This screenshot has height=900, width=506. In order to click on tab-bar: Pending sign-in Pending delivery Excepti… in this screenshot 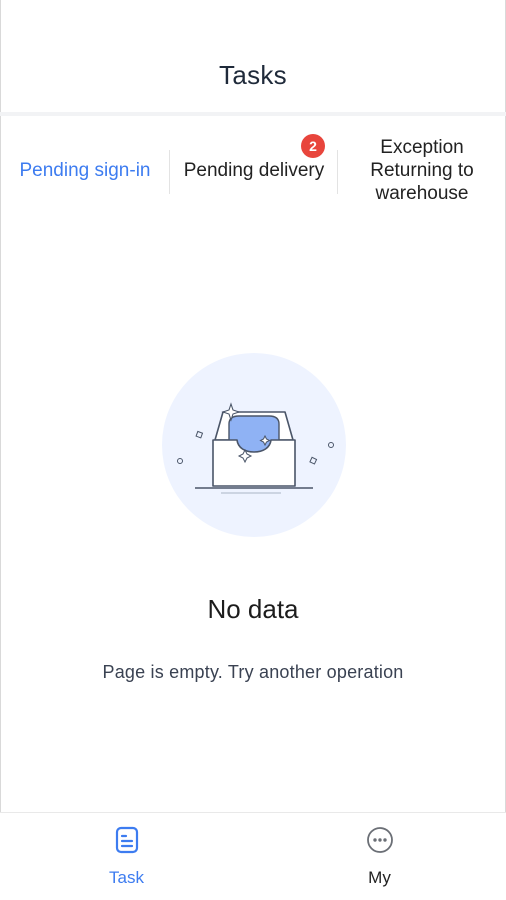, I will do `click(253, 170)`.